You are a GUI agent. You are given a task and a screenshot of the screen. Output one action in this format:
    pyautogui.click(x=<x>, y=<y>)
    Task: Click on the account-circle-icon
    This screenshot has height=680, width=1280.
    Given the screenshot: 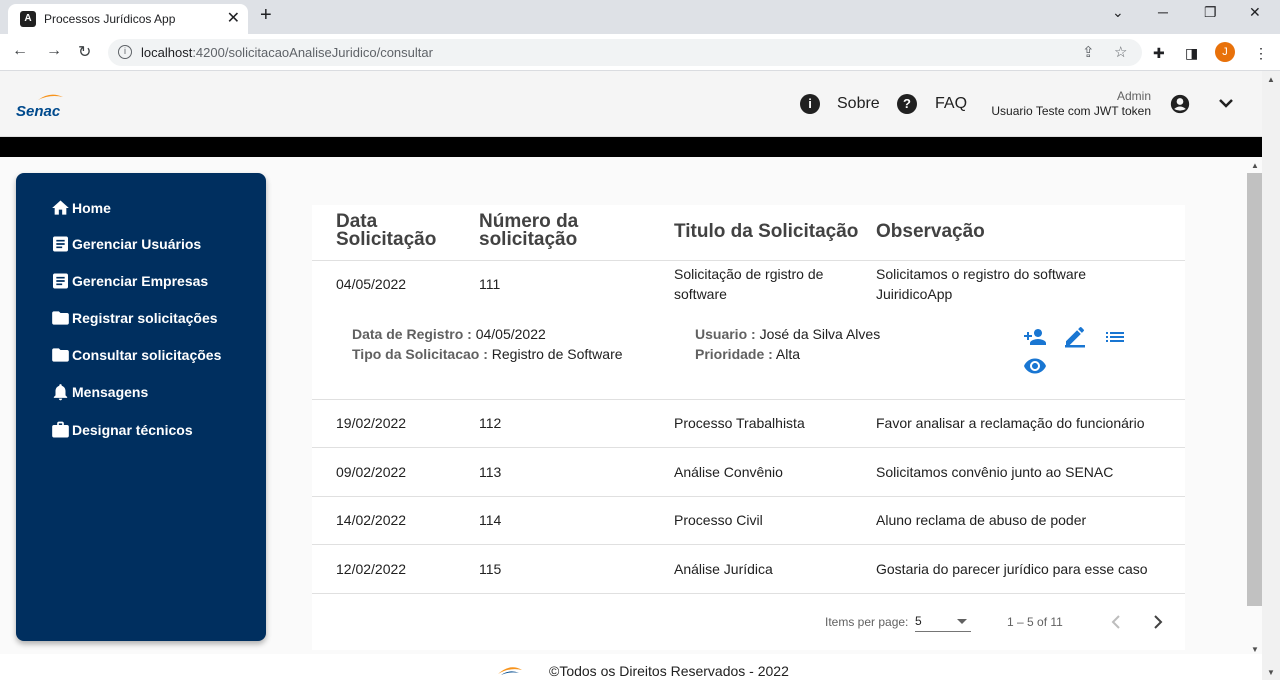 What is the action you would take?
    pyautogui.click(x=1180, y=104)
    